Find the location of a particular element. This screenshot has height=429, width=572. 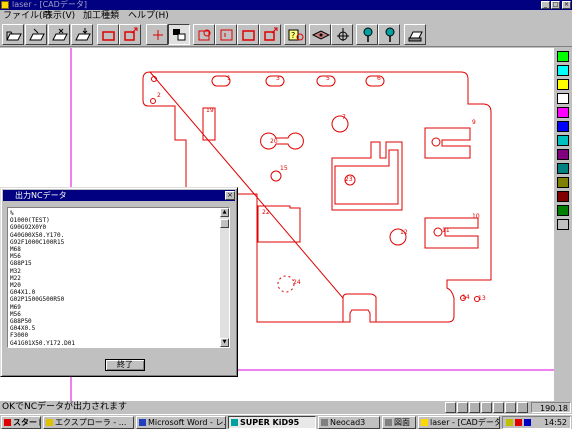

menu-help: ヘルプ(H) is located at coordinates (148, 16).